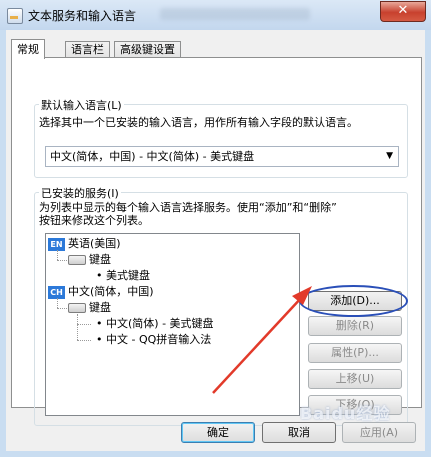 The height and width of the screenshot is (457, 431). Describe the element at coordinates (56, 244) in the screenshot. I see `en-language-icon: EN` at that location.